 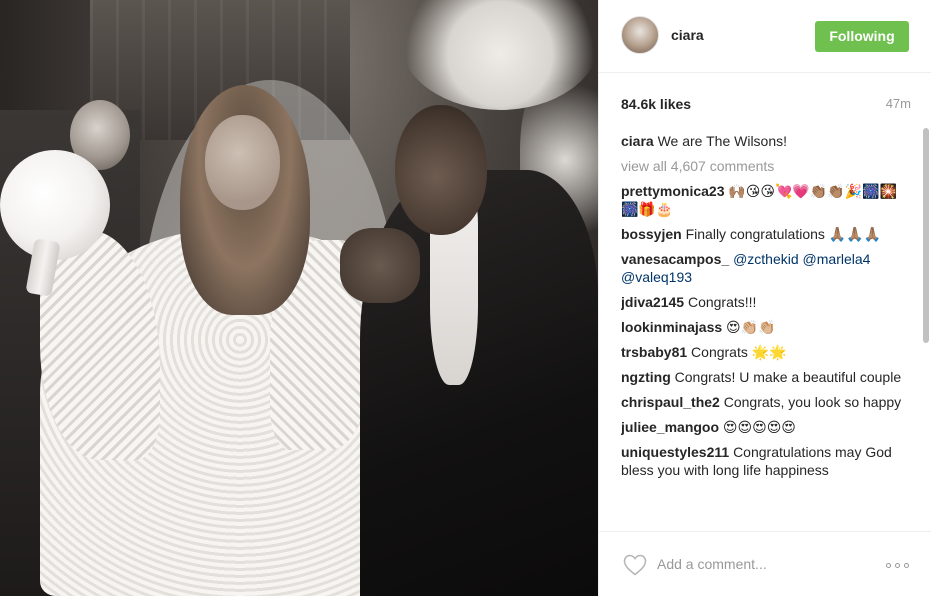 I want to click on heart-outline-icon, so click(x=635, y=565).